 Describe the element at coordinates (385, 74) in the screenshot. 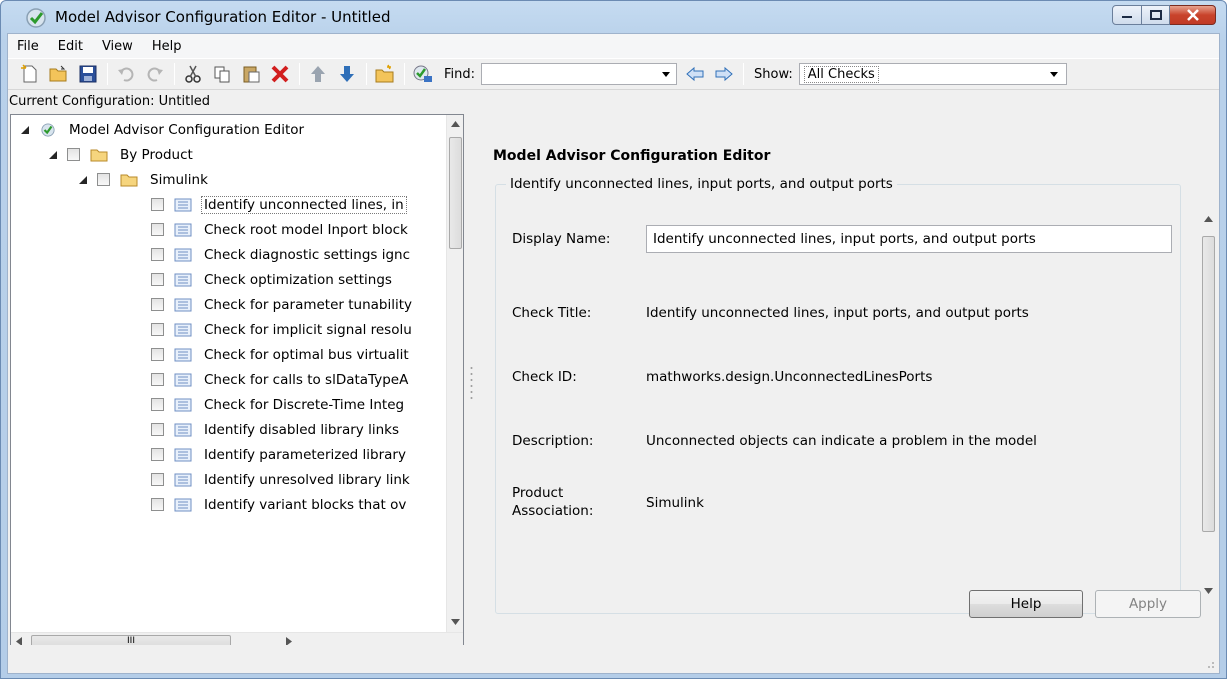

I see `new-folder-button` at that location.